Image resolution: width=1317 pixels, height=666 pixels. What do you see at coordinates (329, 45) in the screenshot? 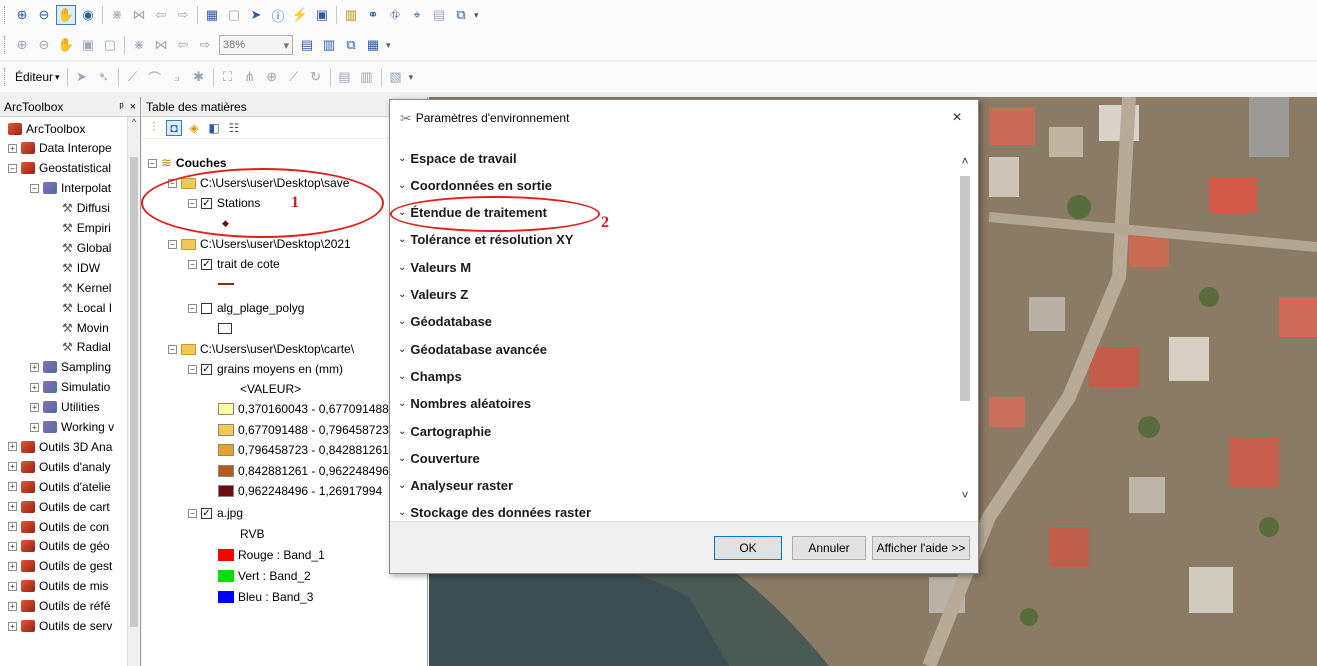
I see `focus-data-frame-icon: ▥` at bounding box center [329, 45].